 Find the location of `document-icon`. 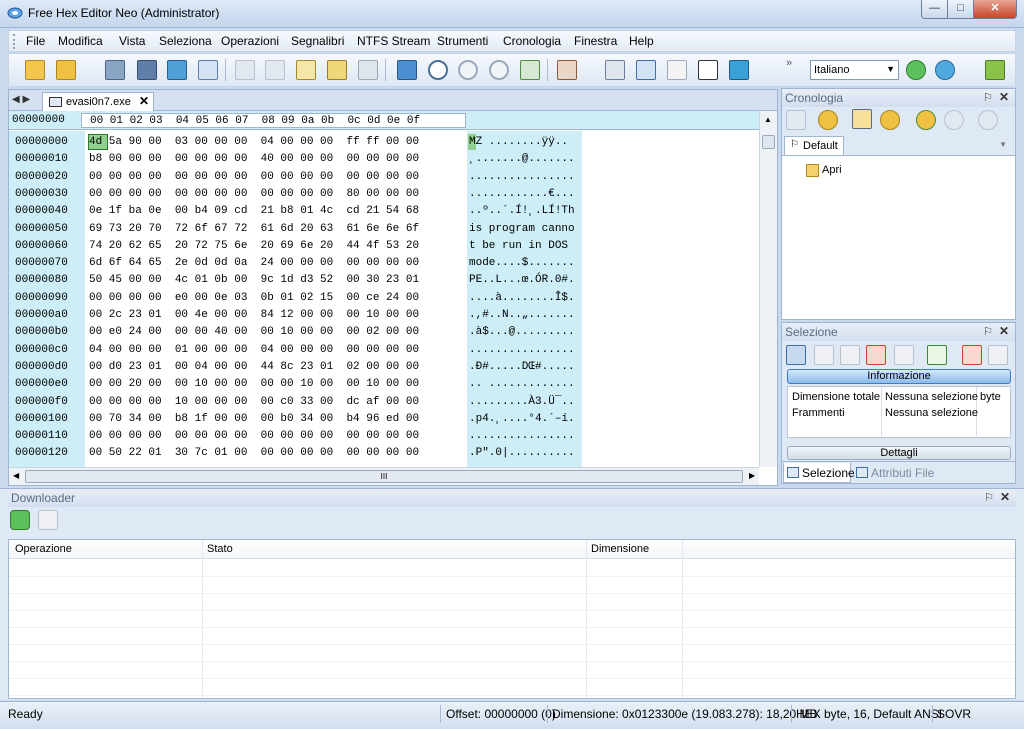

document-icon is located at coordinates (677, 70).